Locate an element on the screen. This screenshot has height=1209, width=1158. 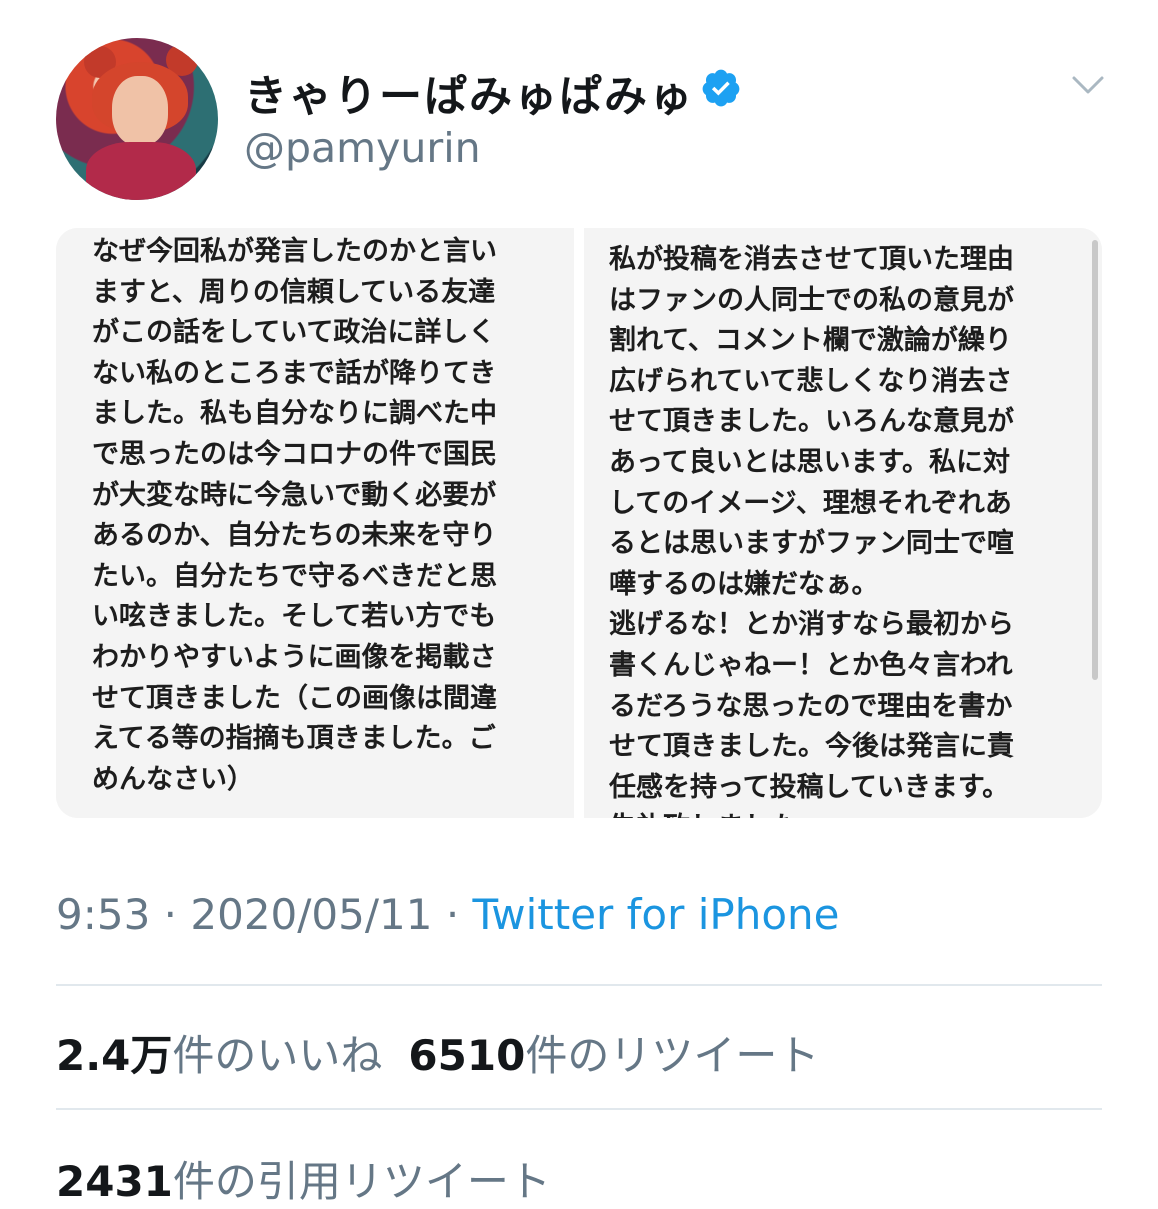
tweet-meta: 9:53 · 2020/05/11 · Twitter for iPhone is located at coordinates (448, 914).